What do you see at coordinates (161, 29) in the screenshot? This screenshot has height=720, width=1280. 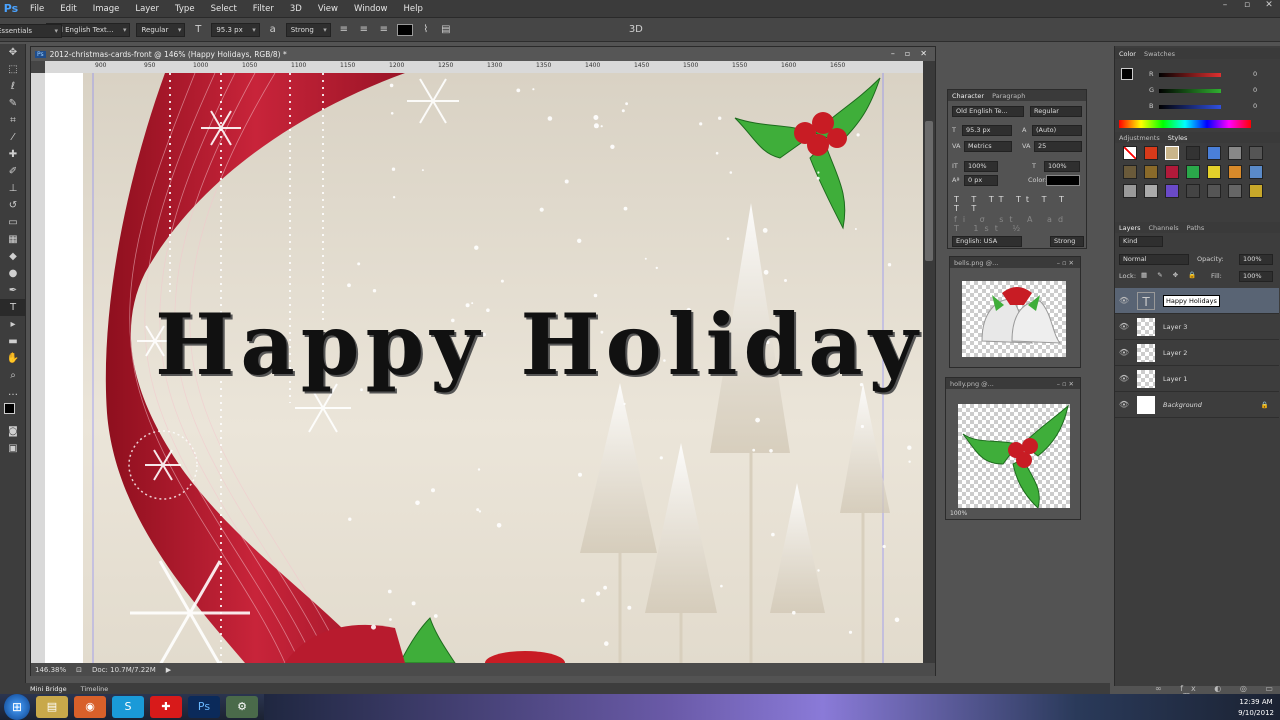 I see `font-style-select: Regular` at bounding box center [161, 29].